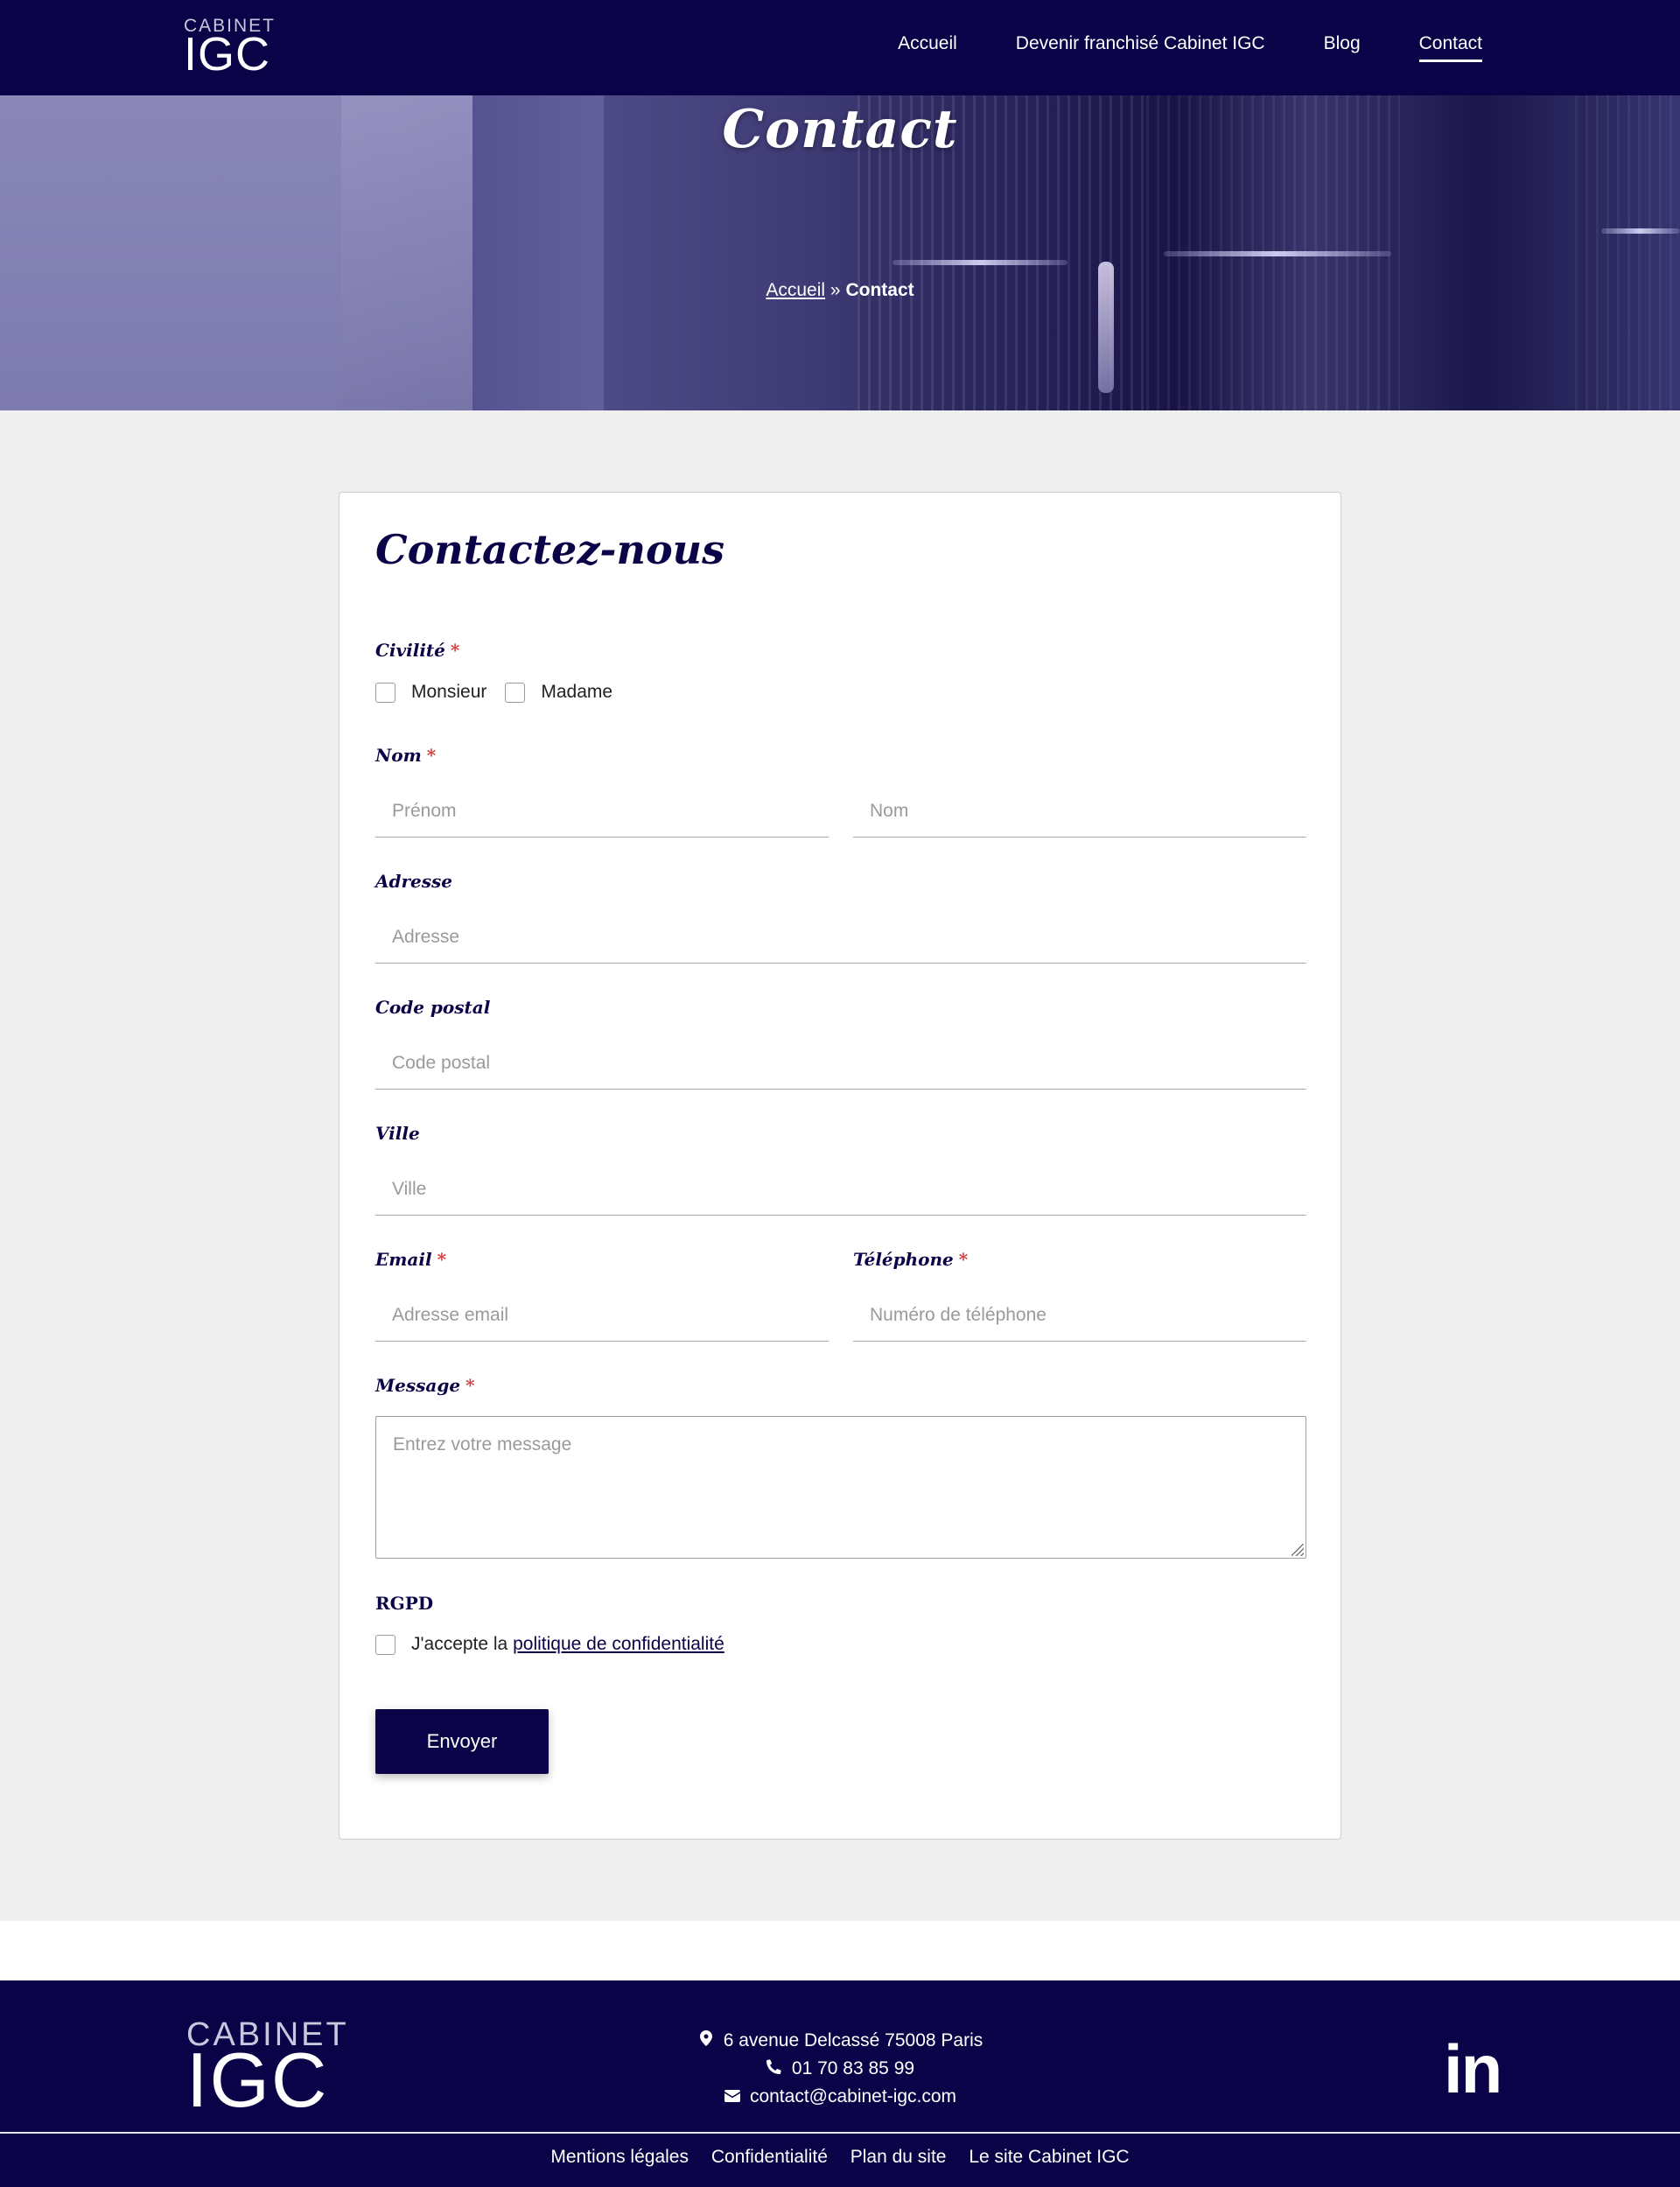  Describe the element at coordinates (840, 1189) in the screenshot. I see `ville-input: Ville` at that location.